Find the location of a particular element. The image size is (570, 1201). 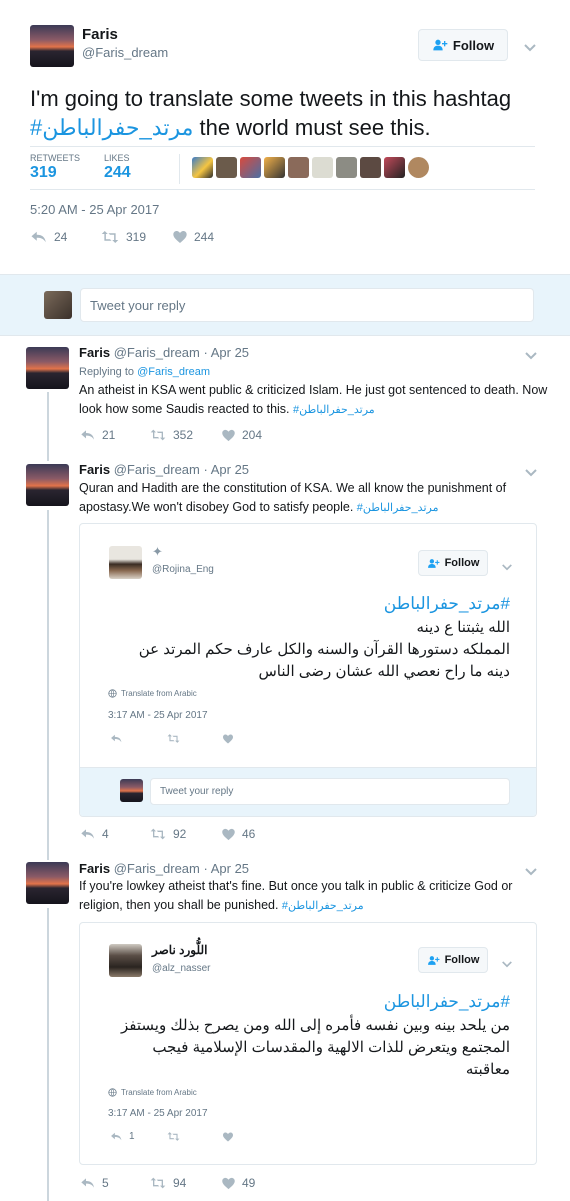

embedded-text-line: الله يثبتنا ع دينه is located at coordinates (463, 627).